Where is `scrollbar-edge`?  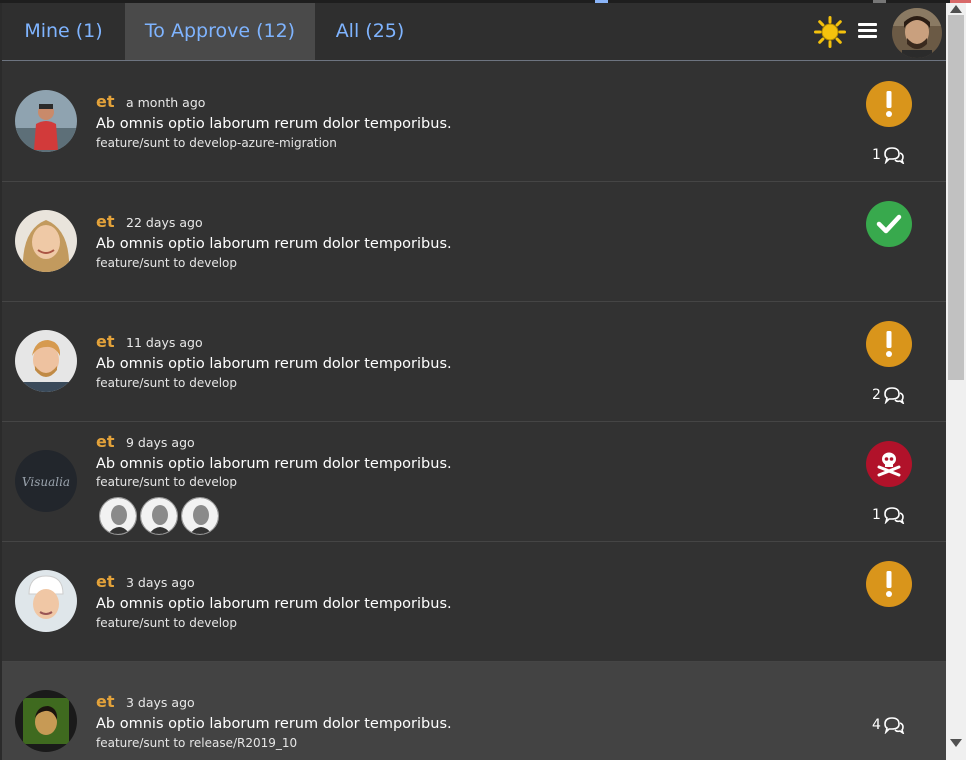 scrollbar-edge is located at coordinates (968, 381).